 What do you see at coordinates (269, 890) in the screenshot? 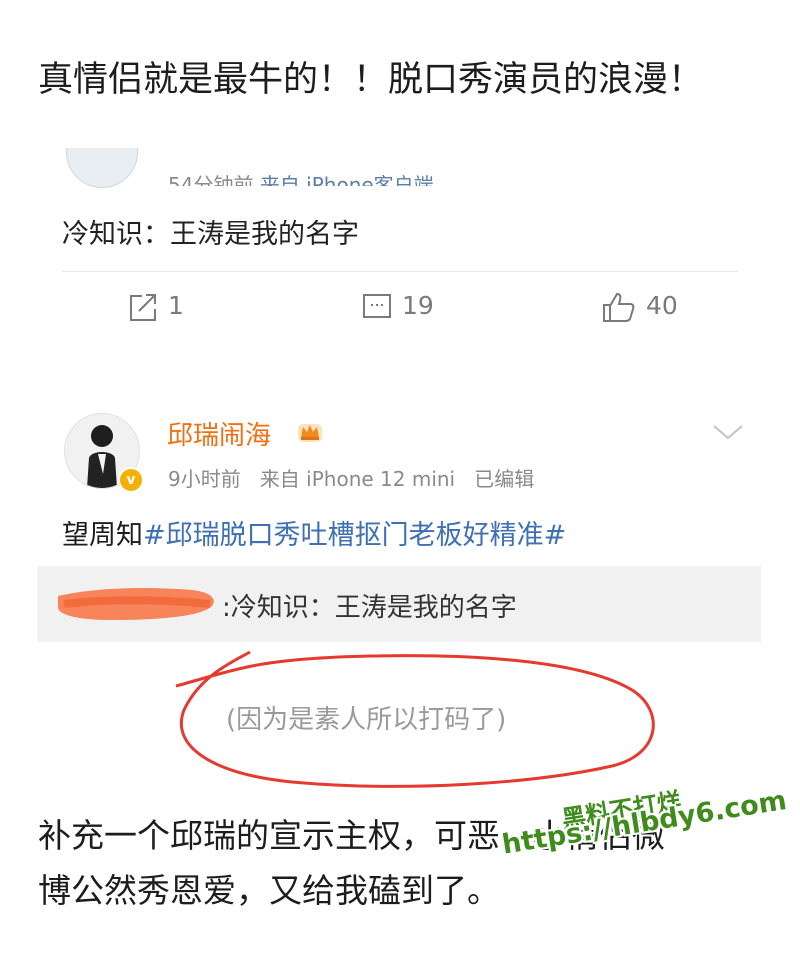
I see `bottom-caption-line2: 博公然秀恩爱，又给我磕到了。` at bounding box center [269, 890].